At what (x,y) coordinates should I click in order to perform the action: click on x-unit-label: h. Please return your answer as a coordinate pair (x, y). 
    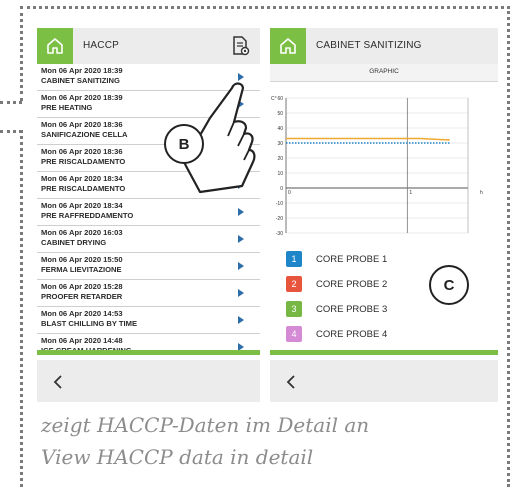
    Looking at the image, I should click on (481, 193).